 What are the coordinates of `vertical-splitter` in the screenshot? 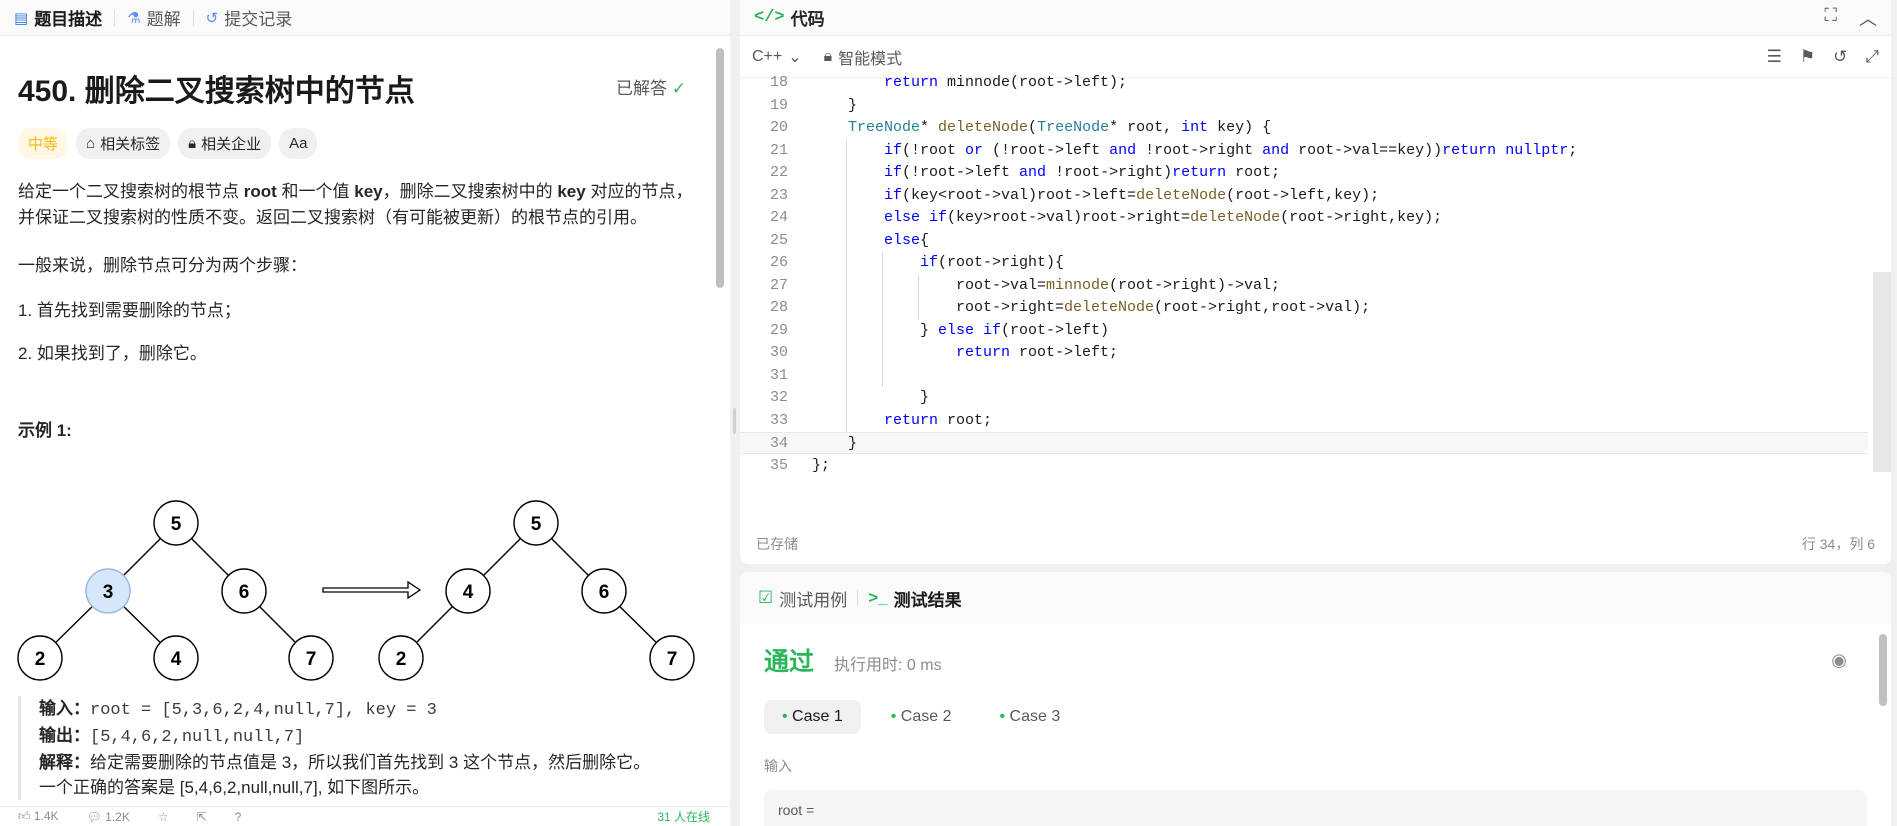 It's located at (735, 413).